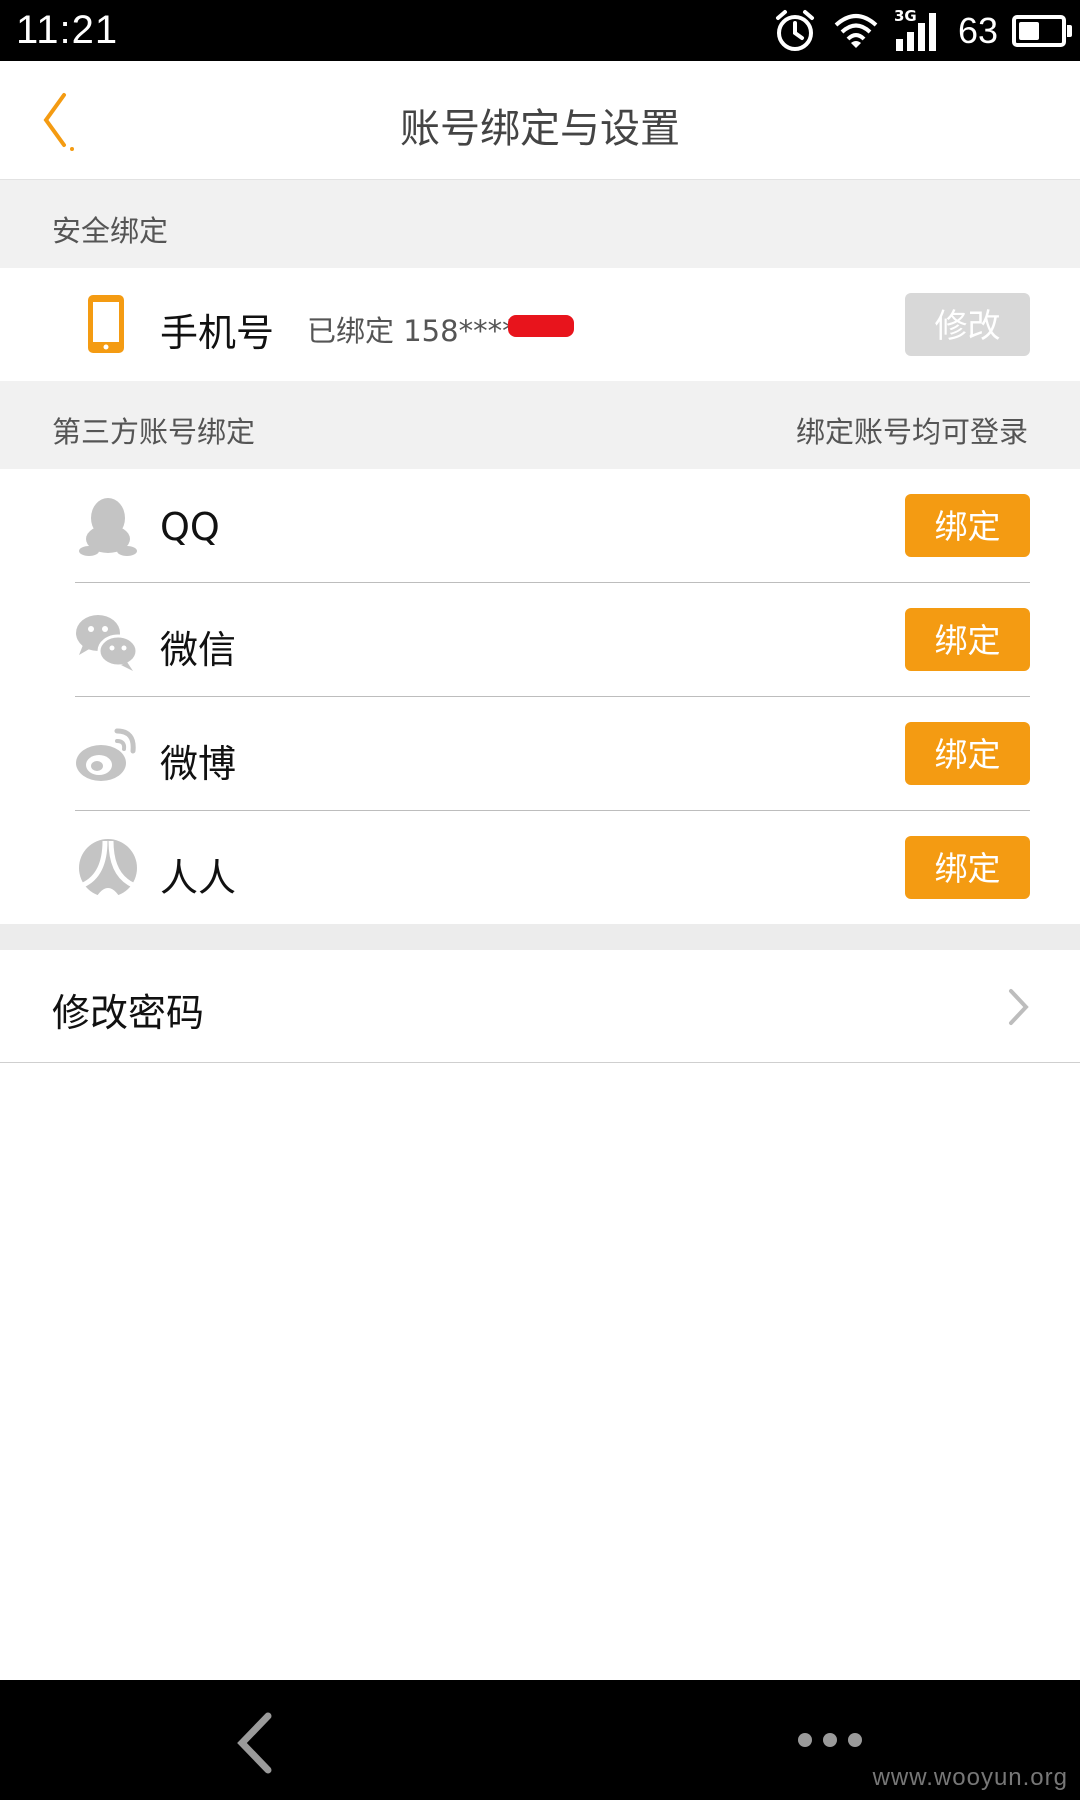 The width and height of the screenshot is (1080, 1800). I want to click on wechat-icon, so click(107, 643).